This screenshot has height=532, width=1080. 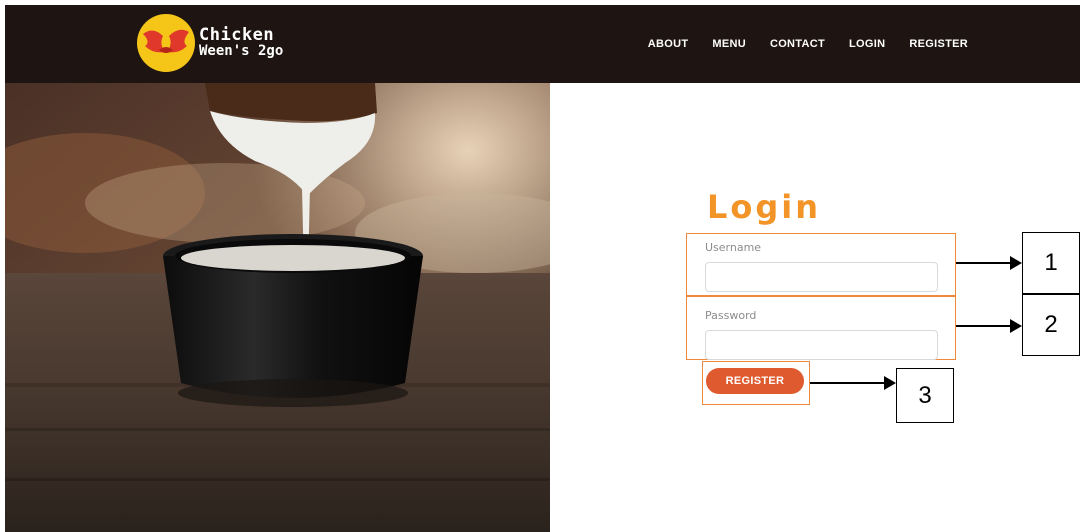 I want to click on password-label: Password, so click(x=731, y=315).